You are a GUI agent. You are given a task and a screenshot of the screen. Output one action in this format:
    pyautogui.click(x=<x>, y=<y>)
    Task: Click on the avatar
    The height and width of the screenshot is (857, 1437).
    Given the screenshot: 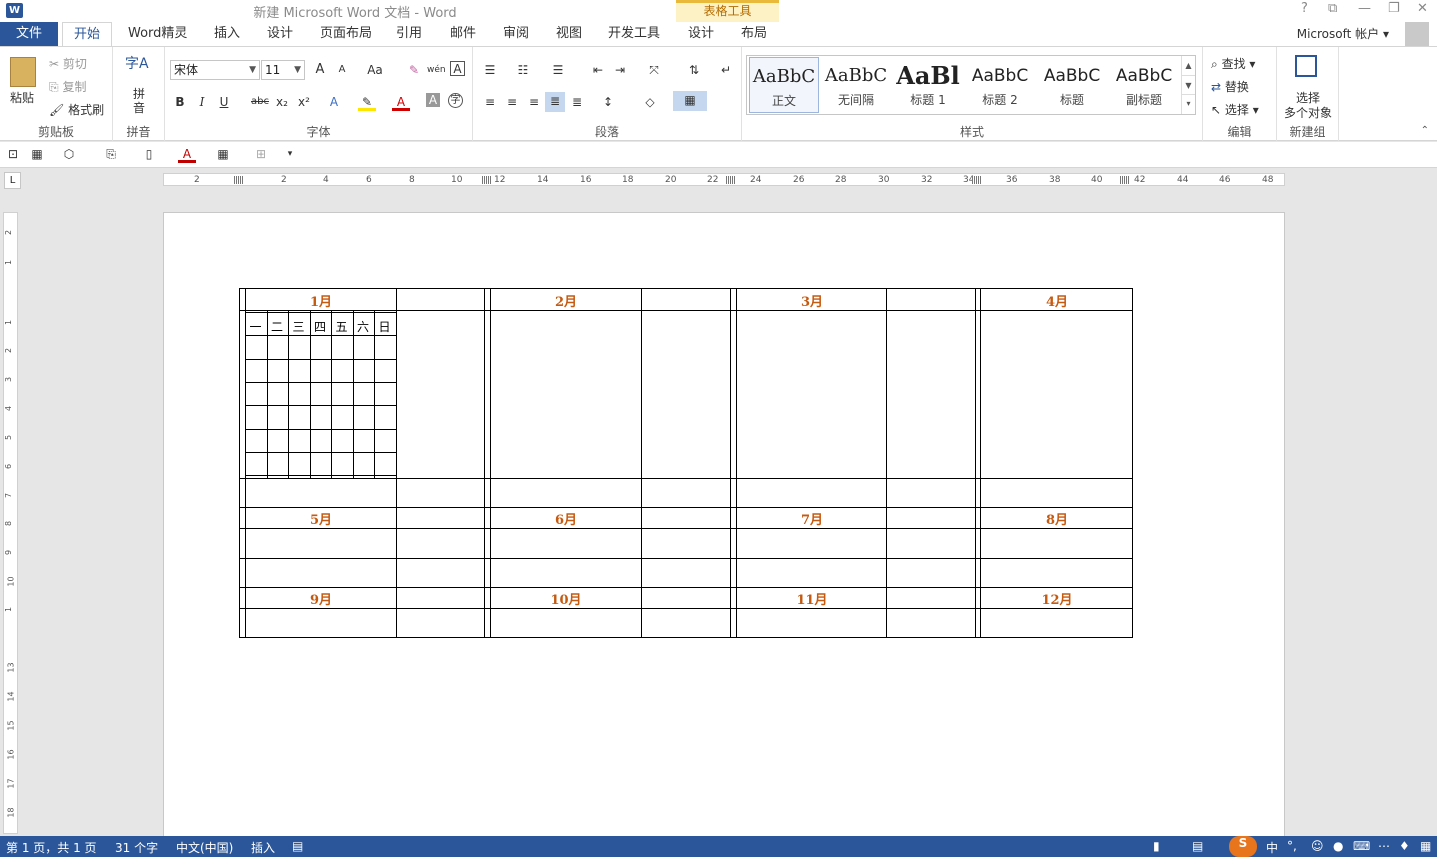 What is the action you would take?
    pyautogui.click(x=1417, y=34)
    